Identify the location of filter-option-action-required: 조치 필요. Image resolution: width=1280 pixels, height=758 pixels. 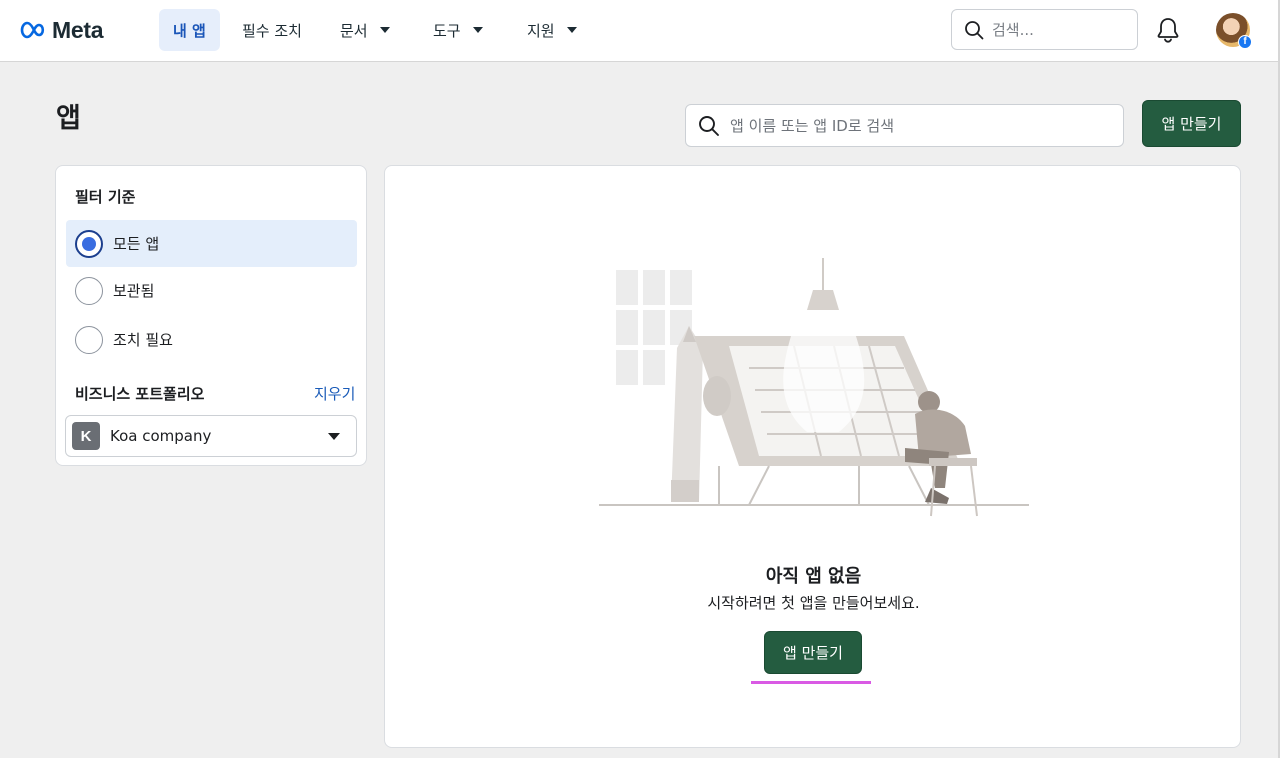
(211, 339).